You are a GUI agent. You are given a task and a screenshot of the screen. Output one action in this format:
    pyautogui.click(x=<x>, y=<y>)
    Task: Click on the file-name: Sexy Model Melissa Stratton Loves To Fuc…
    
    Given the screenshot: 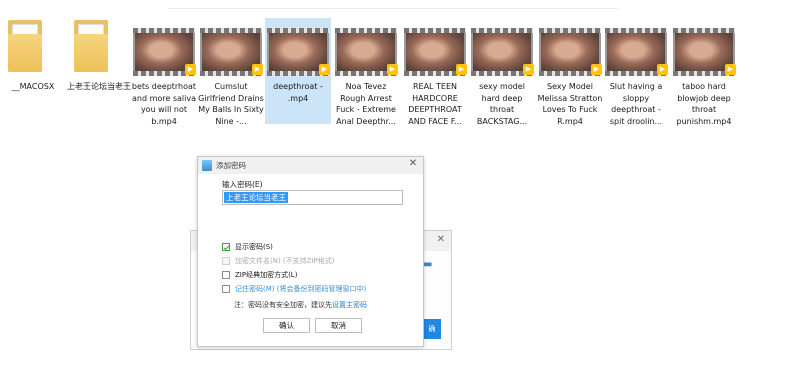 What is the action you would take?
    pyautogui.click(x=570, y=104)
    